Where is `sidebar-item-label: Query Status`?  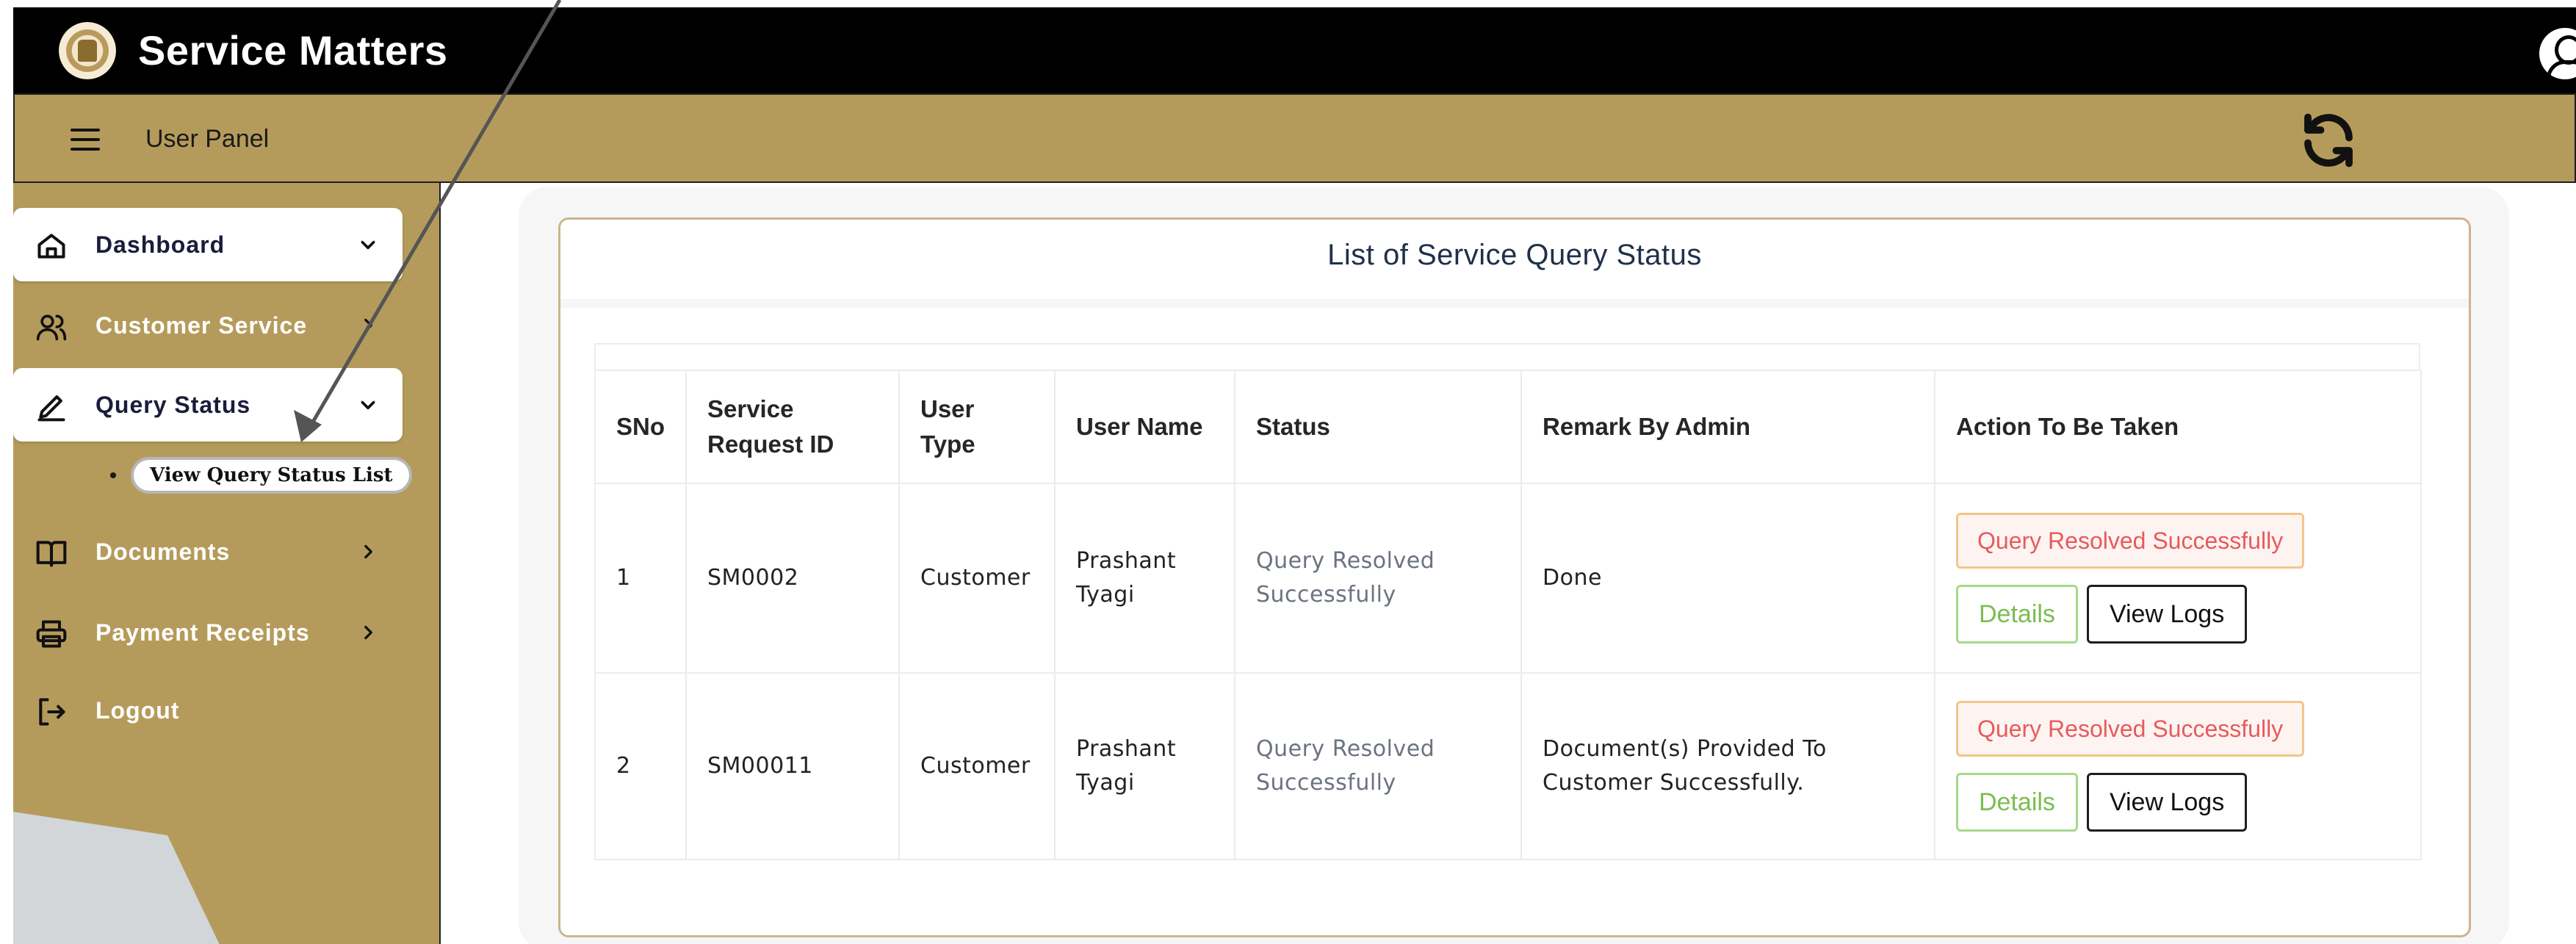
sidebar-item-label: Query Status is located at coordinates (173, 404).